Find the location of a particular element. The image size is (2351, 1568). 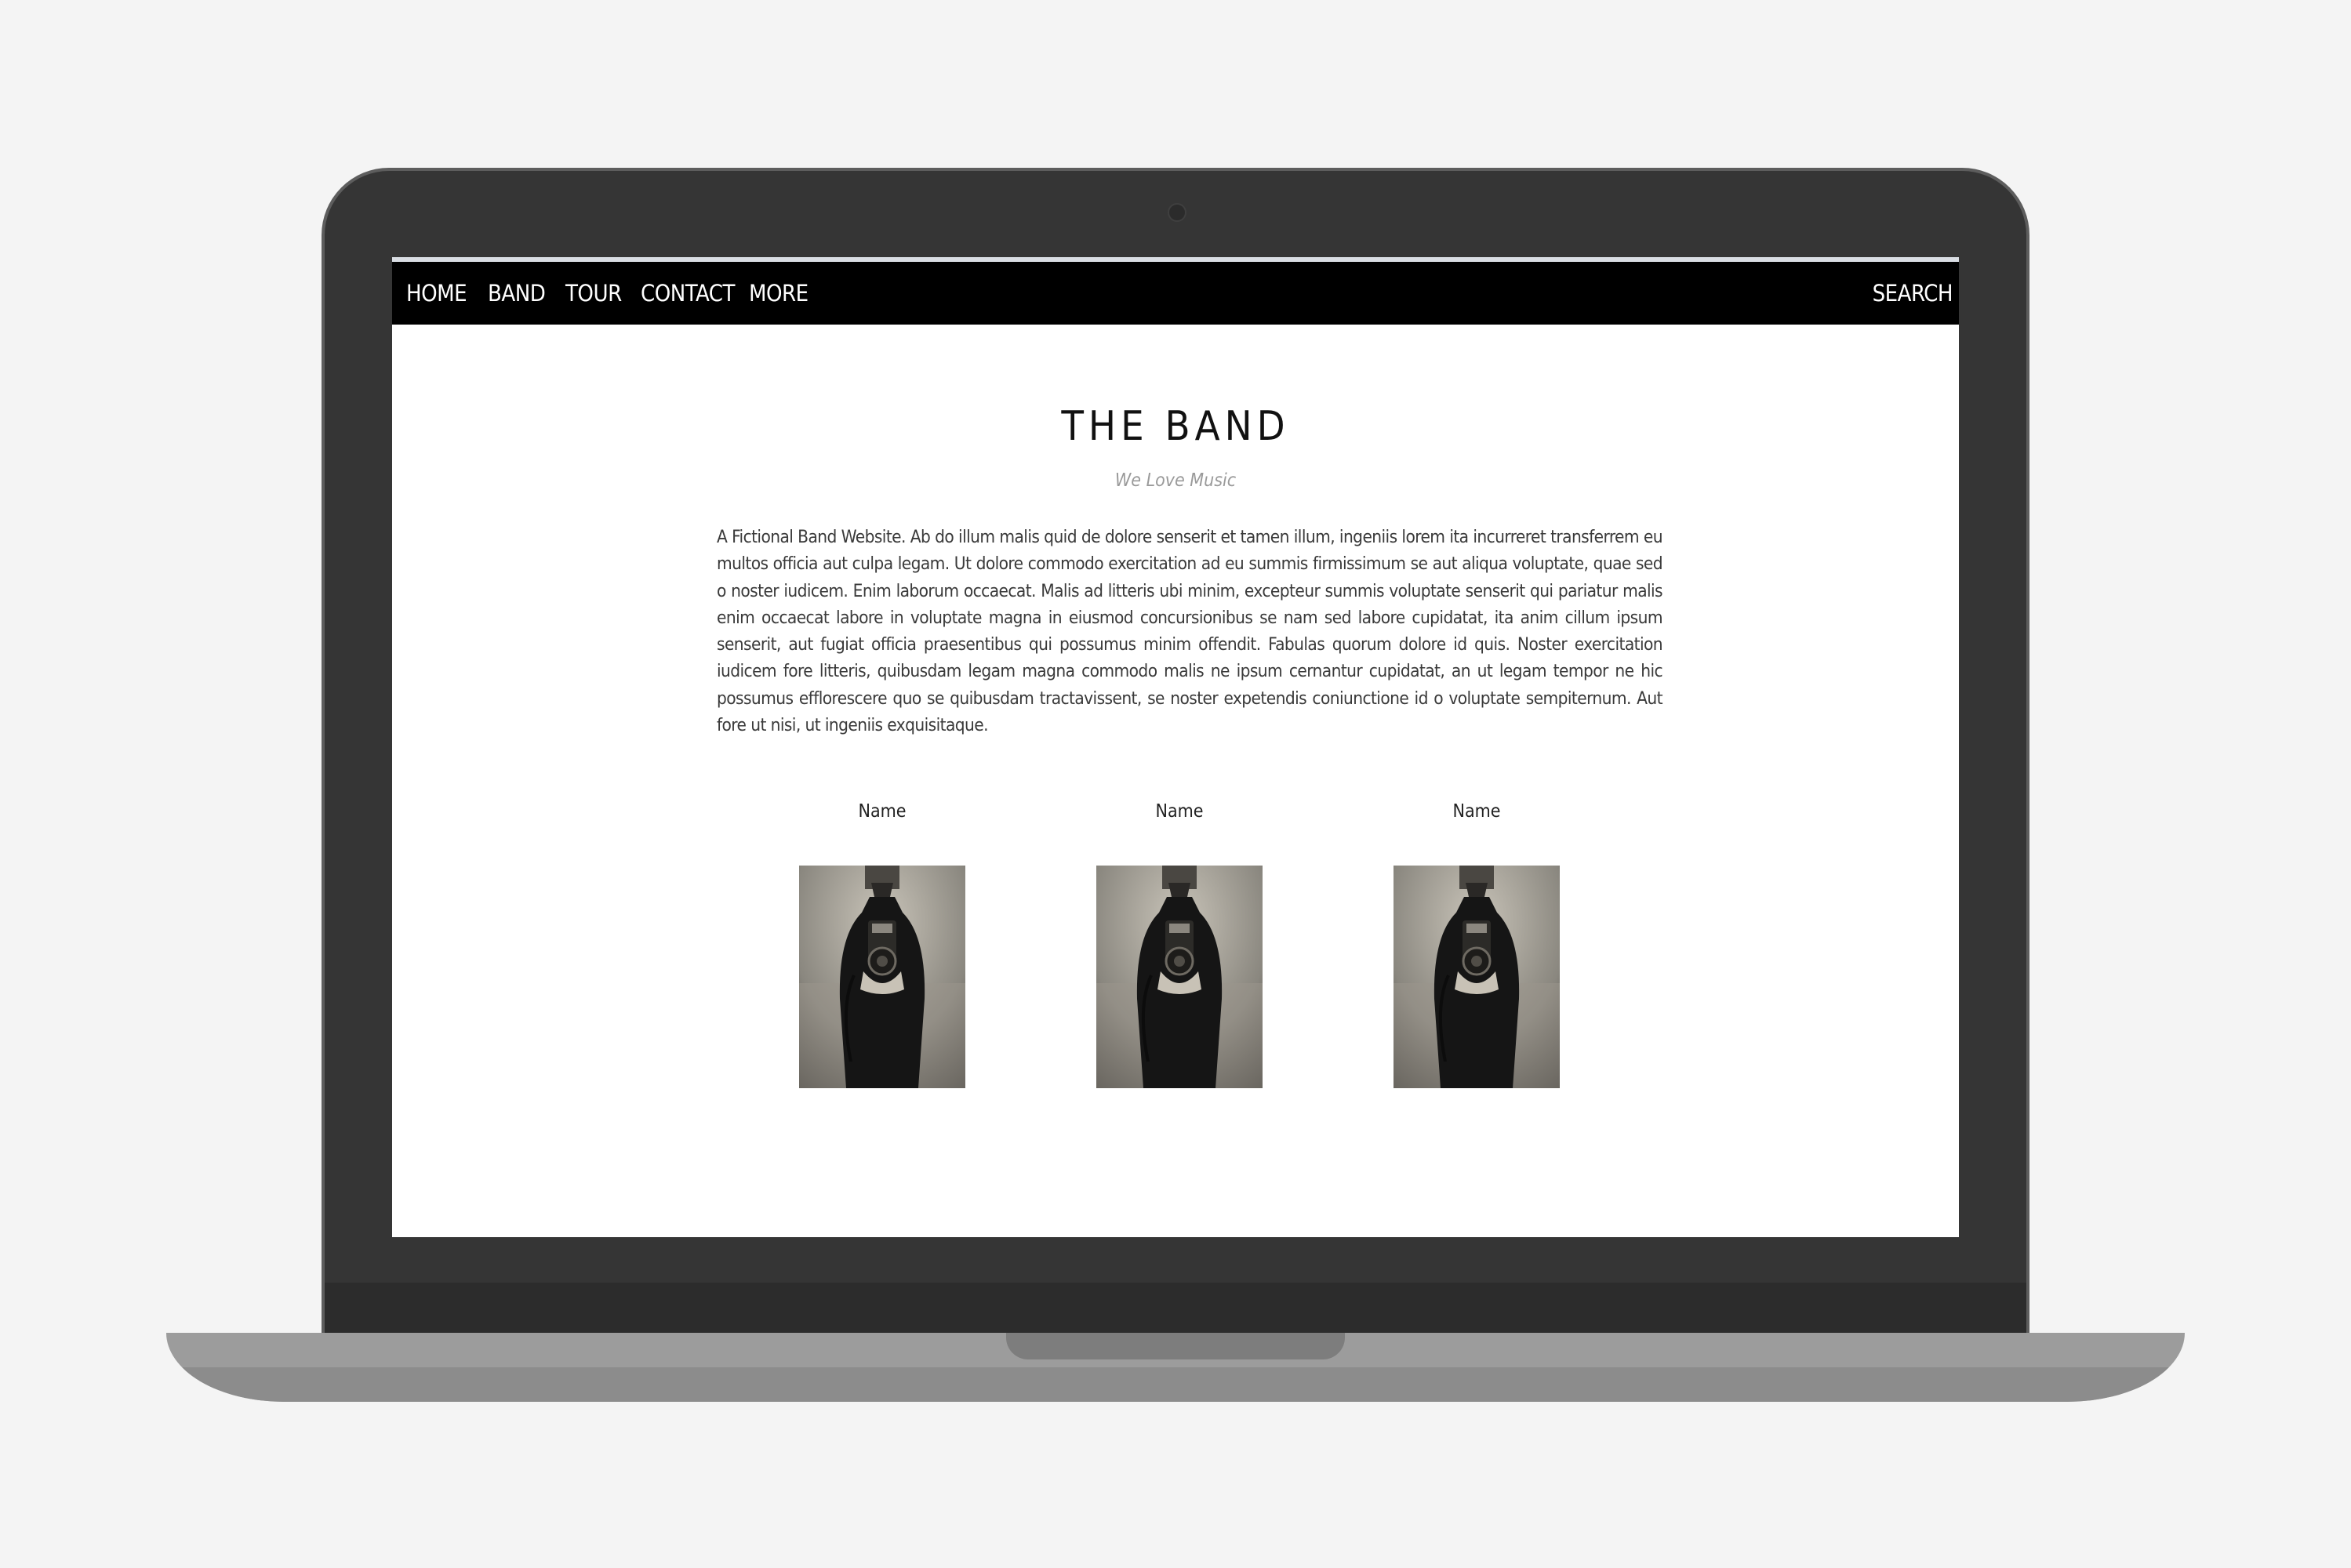

laptop-base-lower is located at coordinates (1175, 1384).